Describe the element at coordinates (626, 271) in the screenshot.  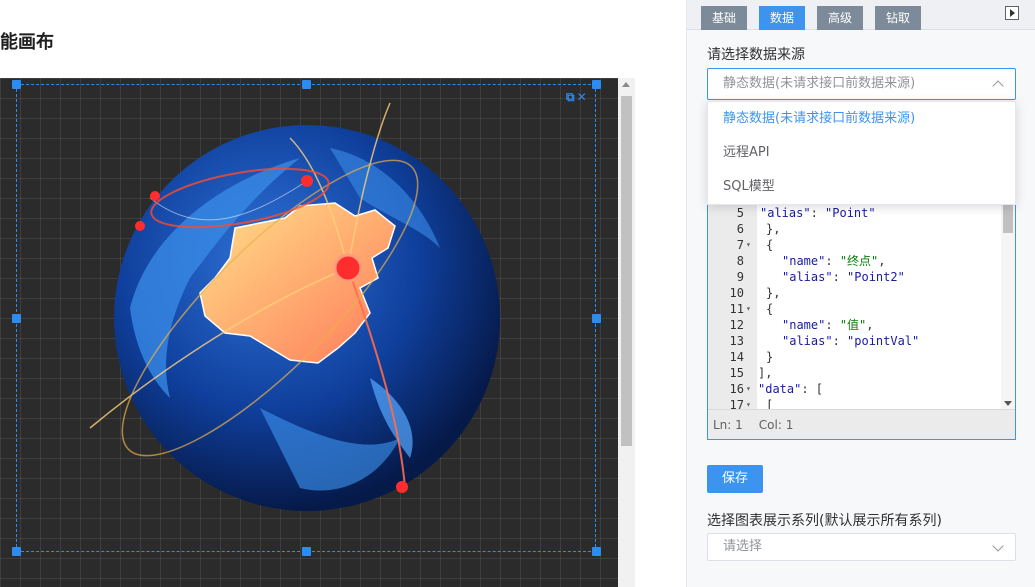
I see `scroll-thumb` at that location.